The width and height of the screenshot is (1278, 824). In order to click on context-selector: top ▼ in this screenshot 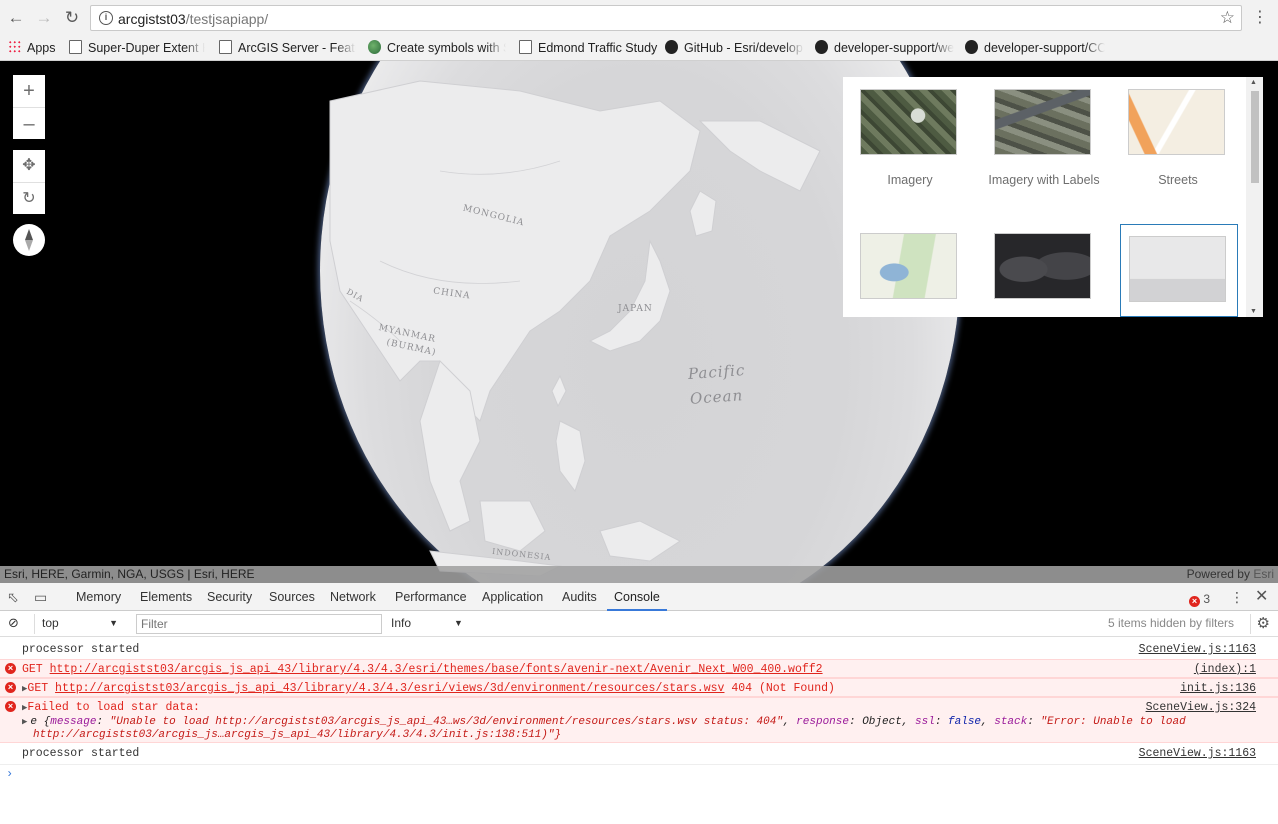, I will do `click(79, 624)`.